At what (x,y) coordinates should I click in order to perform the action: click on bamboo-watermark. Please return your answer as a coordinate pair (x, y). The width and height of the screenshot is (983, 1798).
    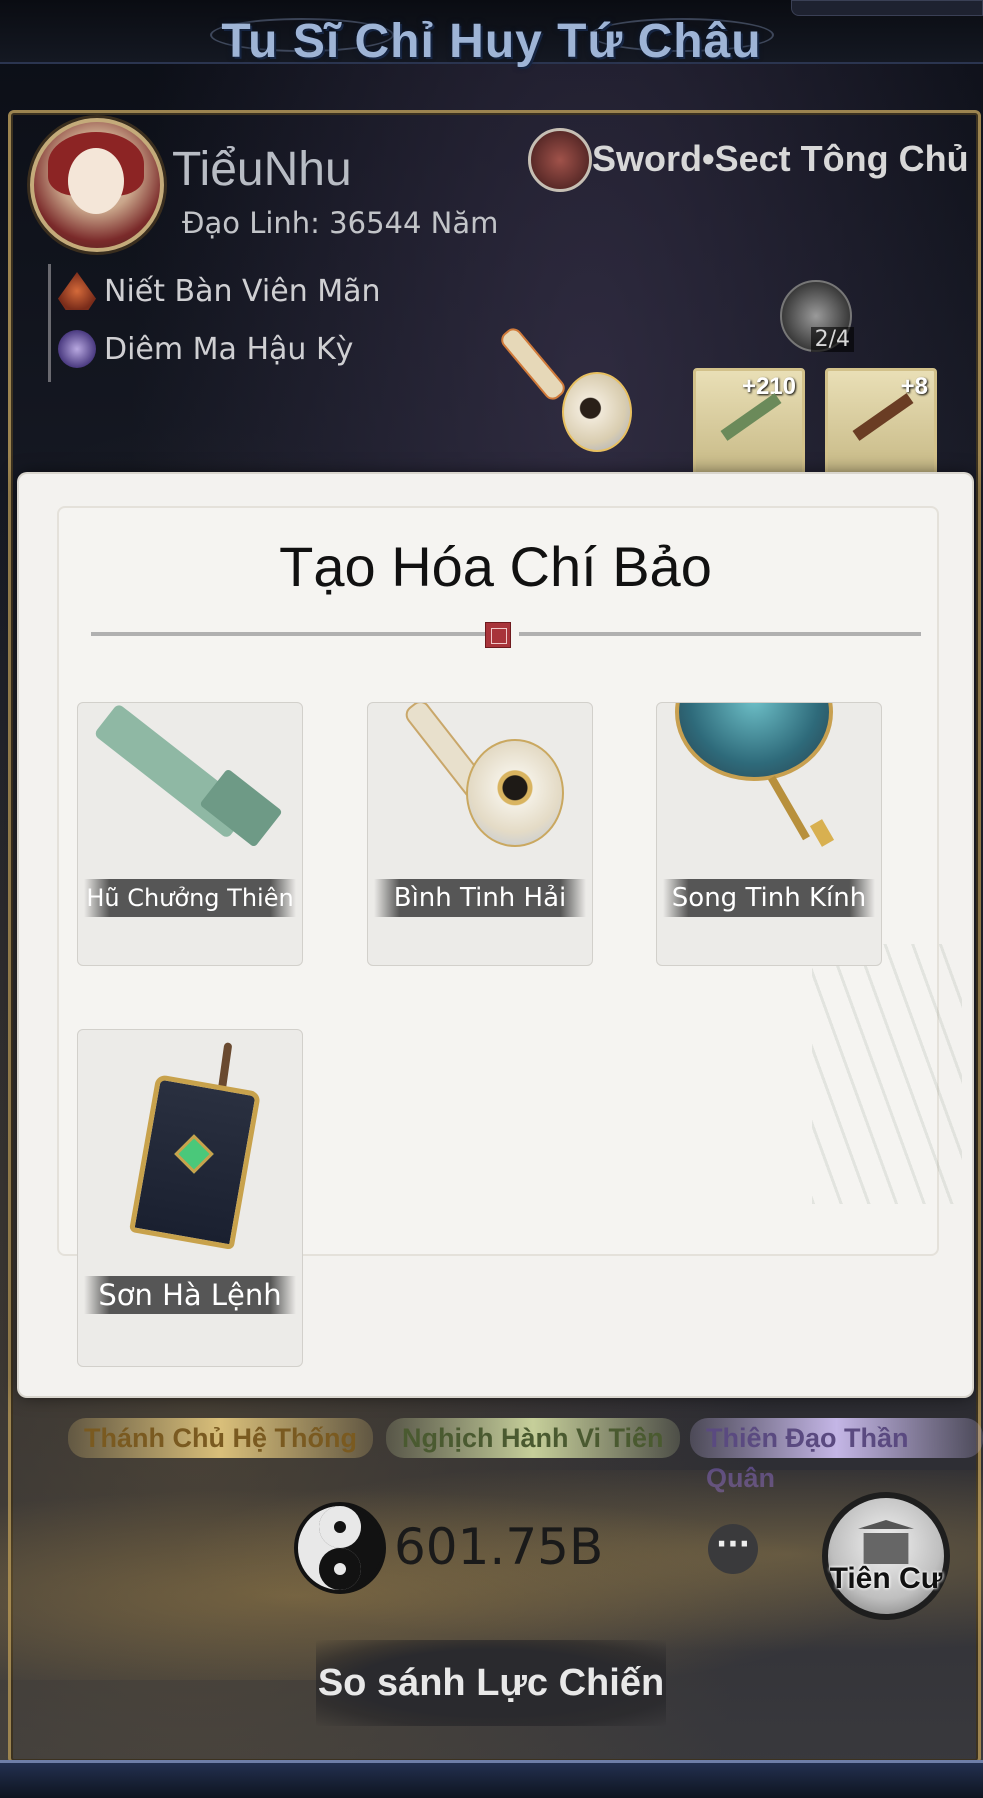
    Looking at the image, I should click on (887, 1074).